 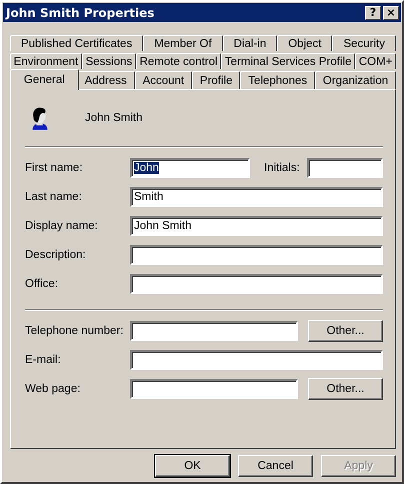 I want to click on tab: Security, so click(x=364, y=43).